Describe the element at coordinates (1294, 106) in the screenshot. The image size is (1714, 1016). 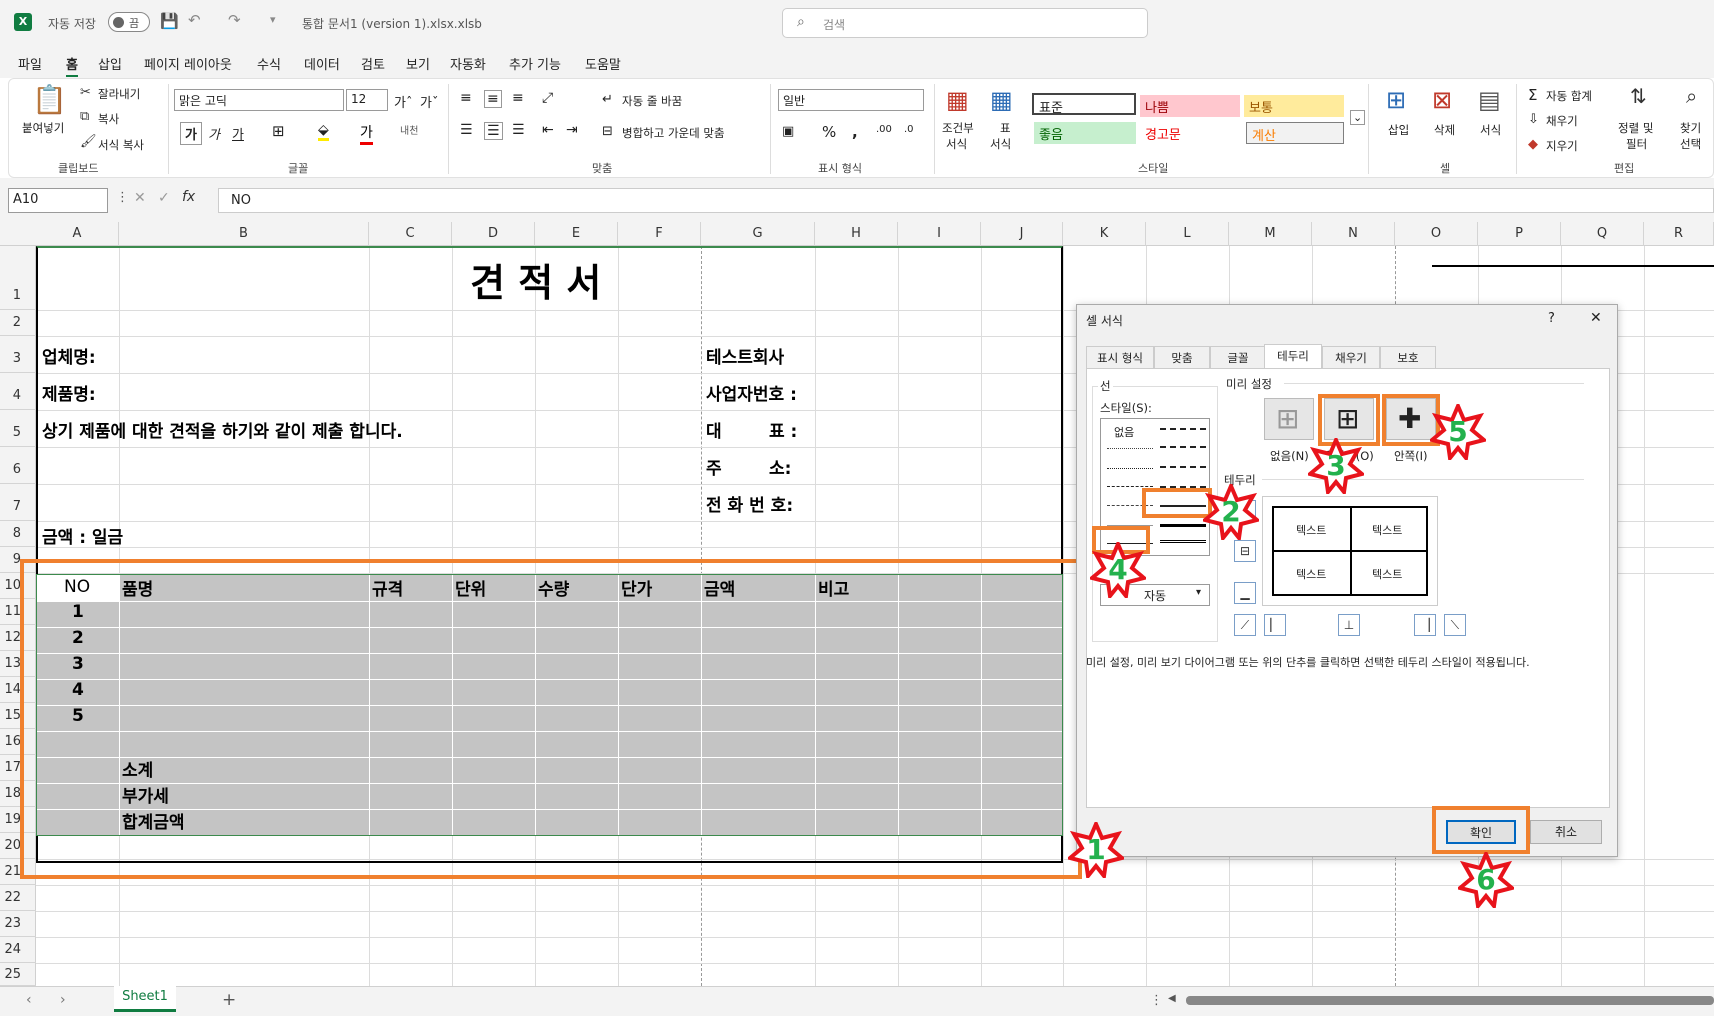
I see `style-neutral: 보통` at that location.